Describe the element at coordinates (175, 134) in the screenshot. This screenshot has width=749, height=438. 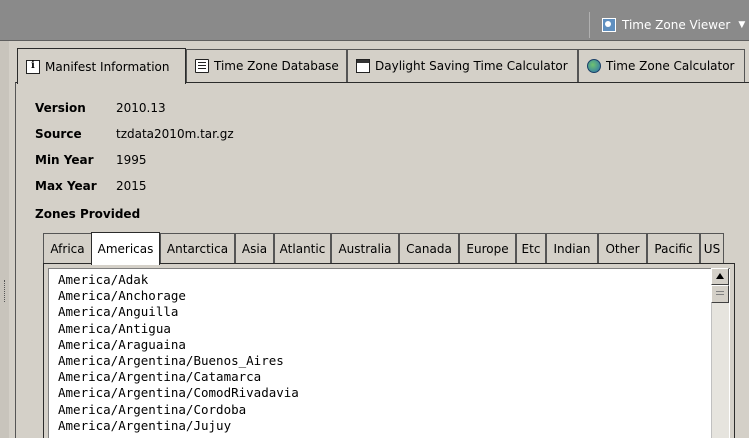
I see `source-value: tzdata2010m.tar.gz` at that location.